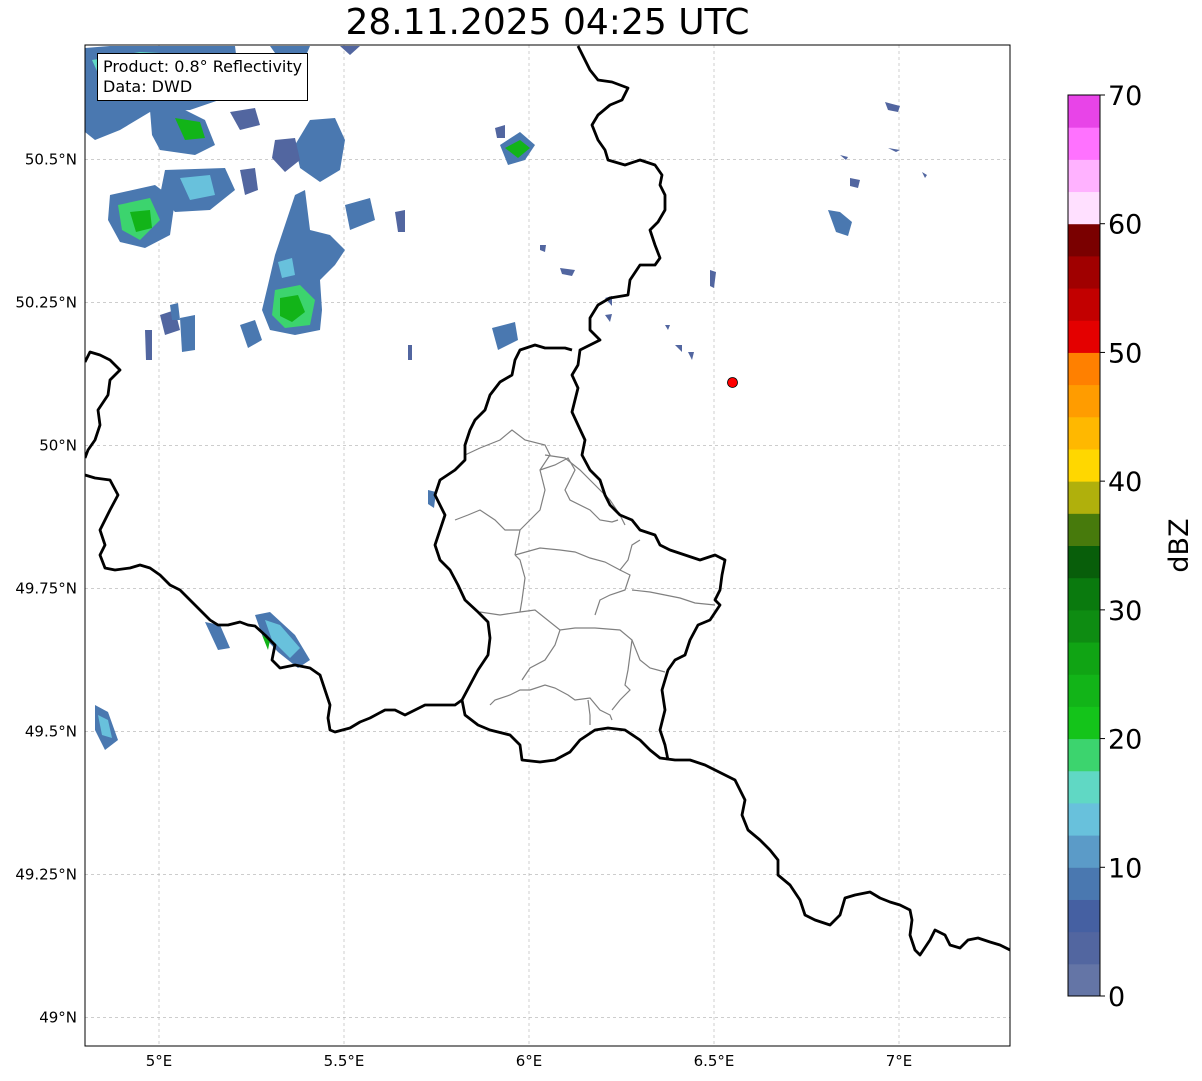  Describe the element at coordinates (159, 1061) in the screenshot. I see `lon-tick-label: 5°E` at that location.